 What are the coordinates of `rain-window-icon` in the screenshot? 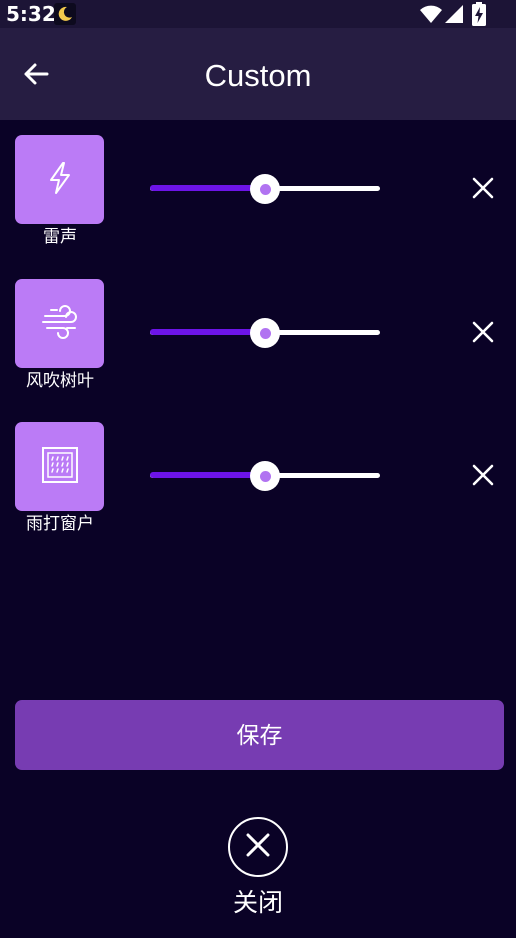 It's located at (60, 467).